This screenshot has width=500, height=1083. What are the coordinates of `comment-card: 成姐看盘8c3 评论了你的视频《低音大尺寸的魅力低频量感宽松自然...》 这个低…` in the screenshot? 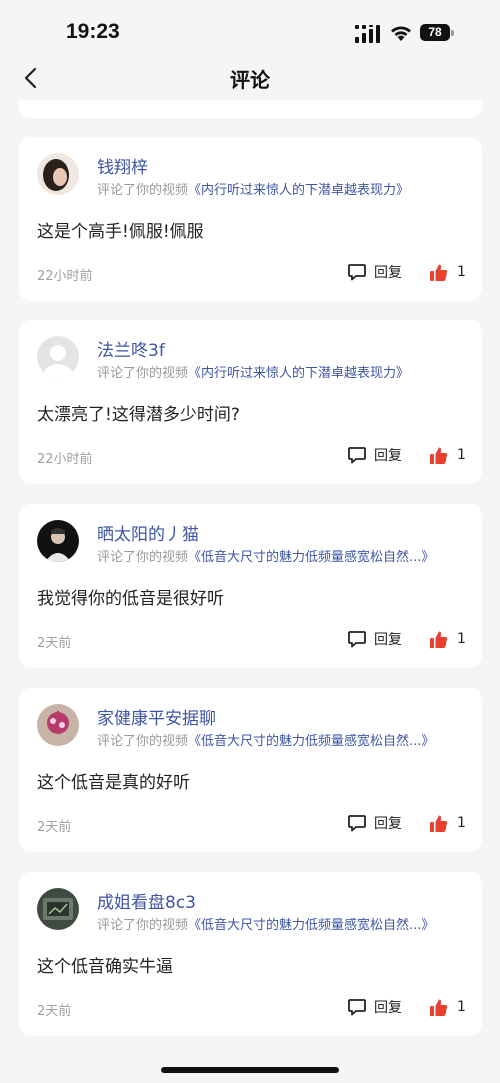 It's located at (250, 954).